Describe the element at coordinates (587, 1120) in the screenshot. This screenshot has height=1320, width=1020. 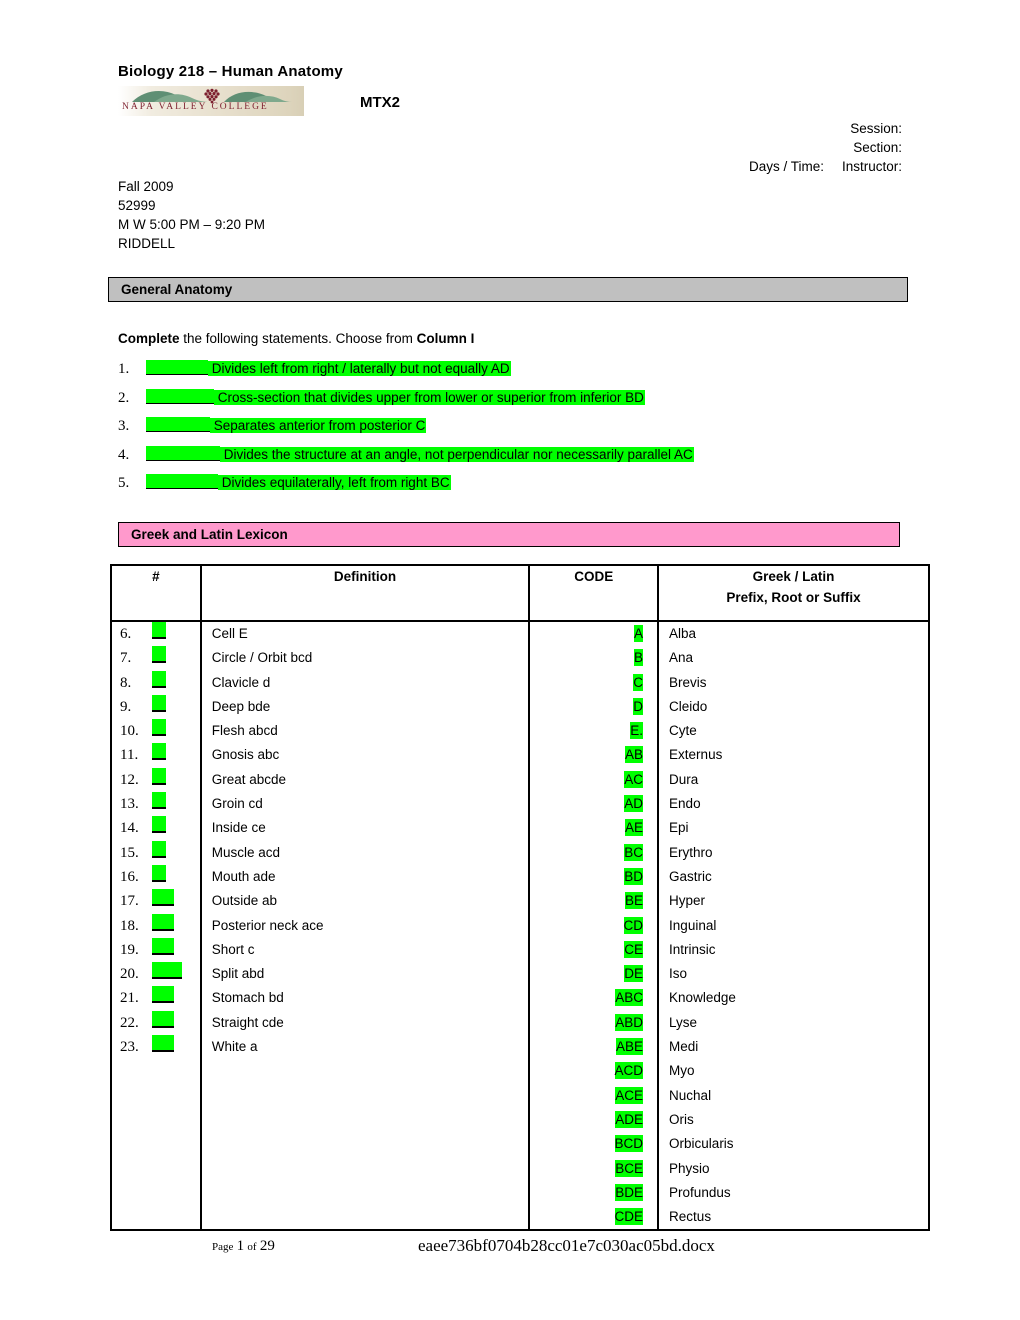
I see `table-row-code: ADE` at that location.